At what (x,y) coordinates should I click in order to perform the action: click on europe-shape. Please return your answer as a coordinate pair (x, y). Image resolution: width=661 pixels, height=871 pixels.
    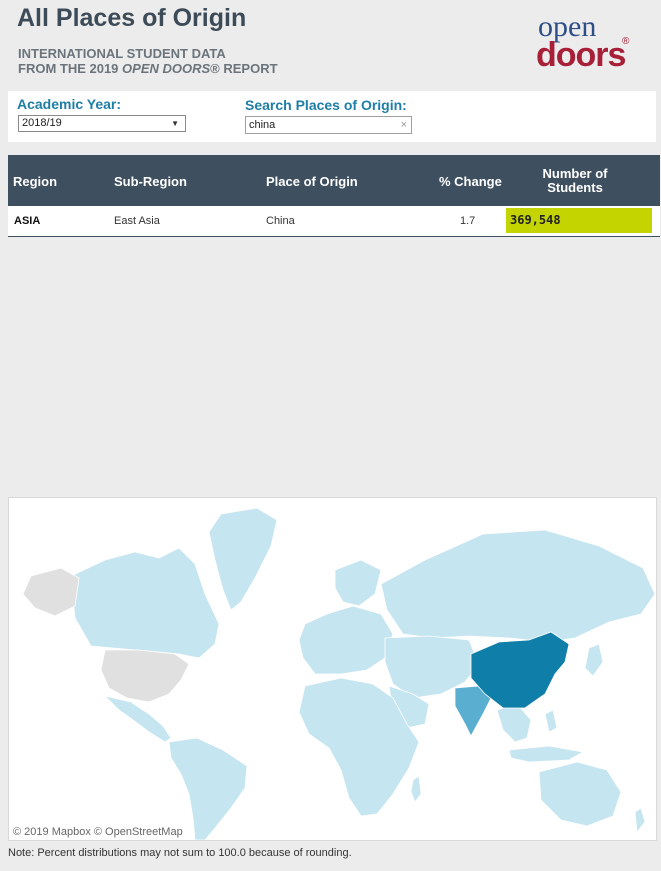
    Looking at the image, I should click on (346, 640).